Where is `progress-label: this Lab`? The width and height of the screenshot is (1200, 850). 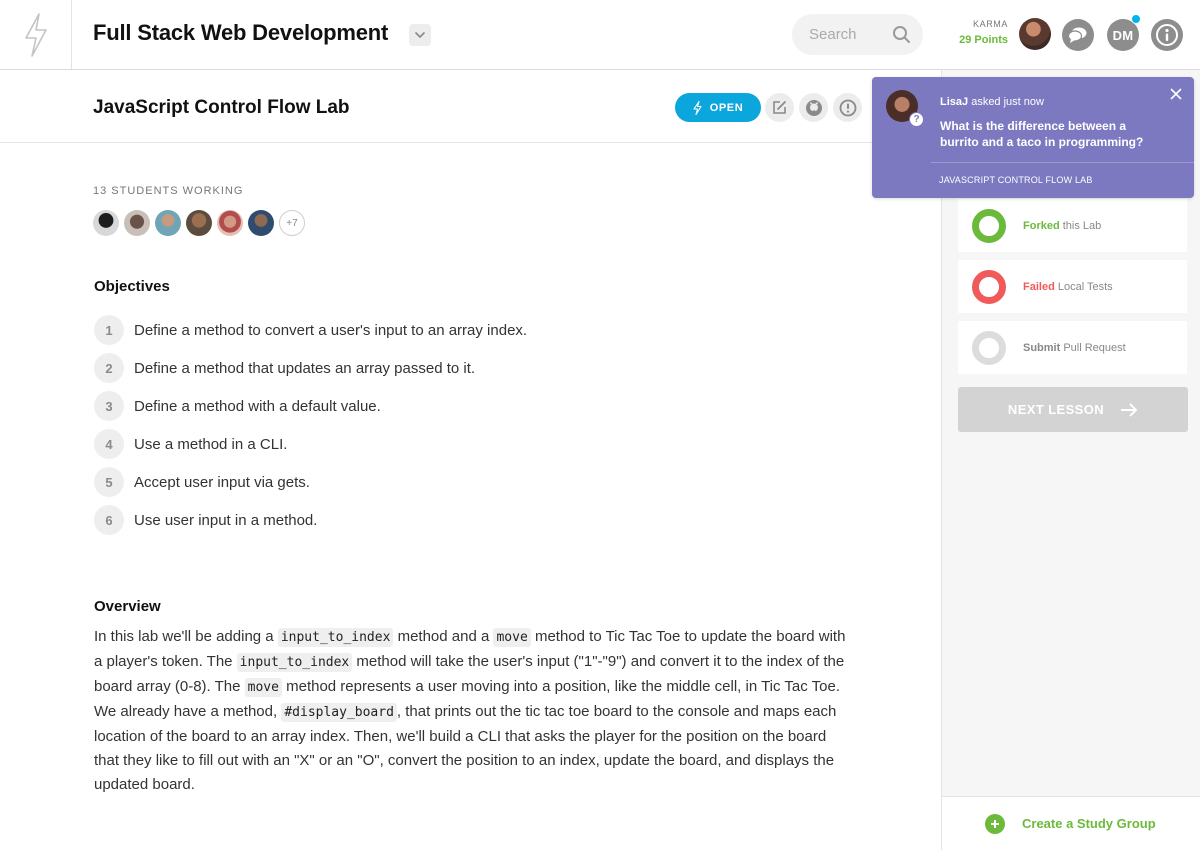
progress-label: this Lab is located at coordinates (1080, 225).